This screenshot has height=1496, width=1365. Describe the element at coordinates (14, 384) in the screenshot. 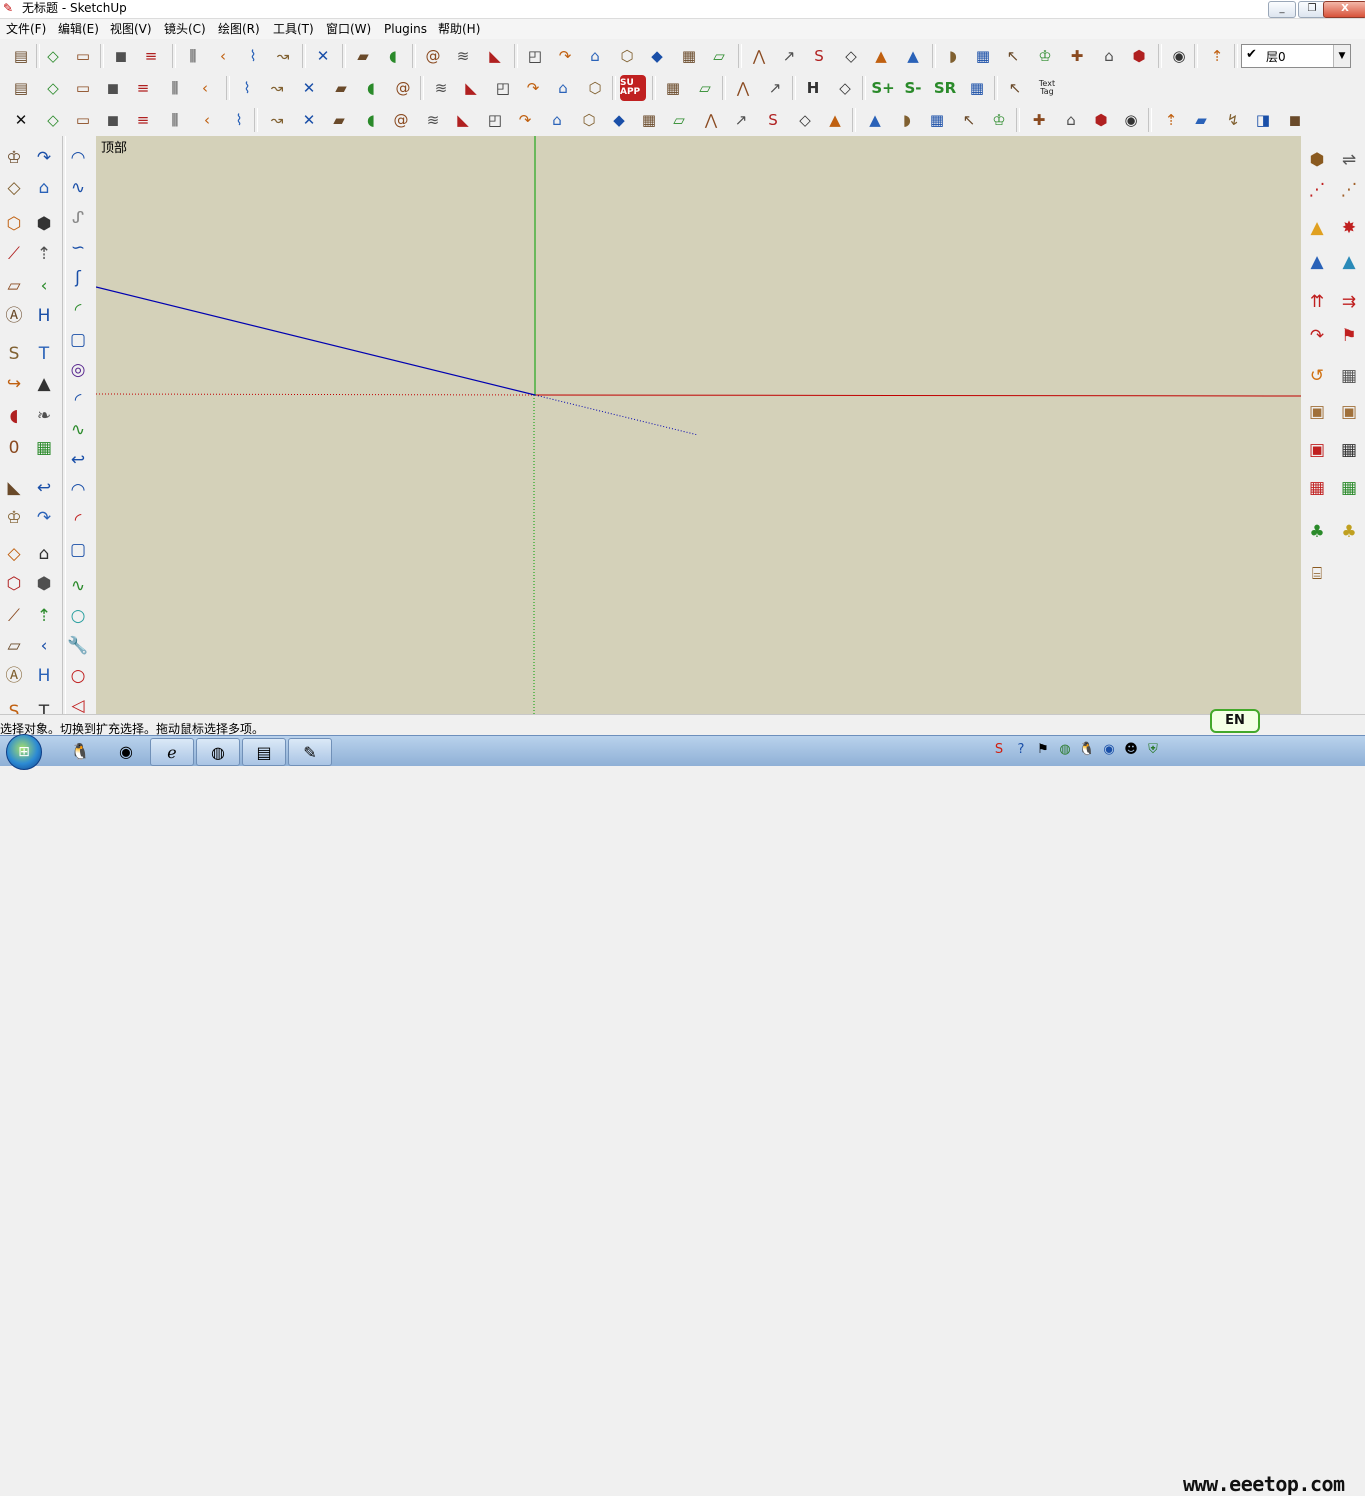

I see `scale-icon: ↪` at that location.